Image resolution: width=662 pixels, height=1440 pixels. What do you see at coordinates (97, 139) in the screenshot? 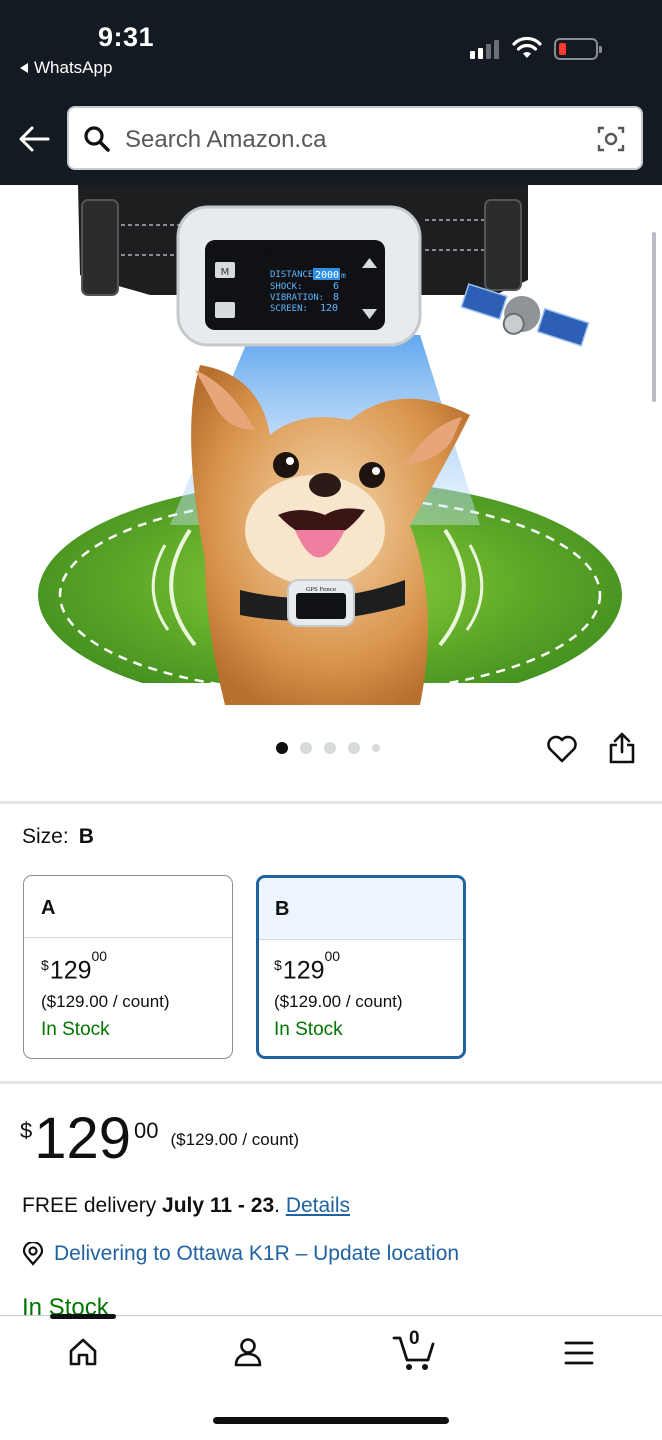
I see `search-icon` at bounding box center [97, 139].